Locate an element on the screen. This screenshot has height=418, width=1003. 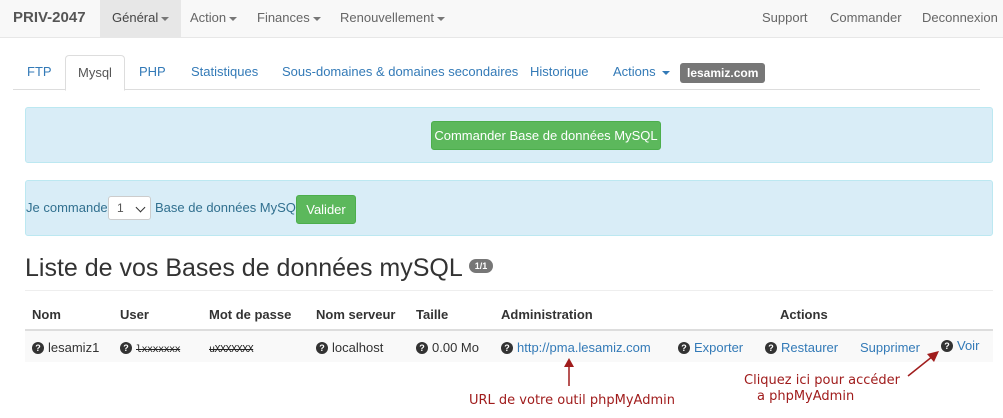
nav-support: Support is located at coordinates (785, 19).